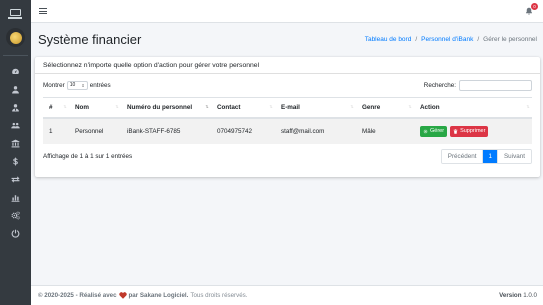  I want to click on table-search: Recherche:, so click(477, 85).